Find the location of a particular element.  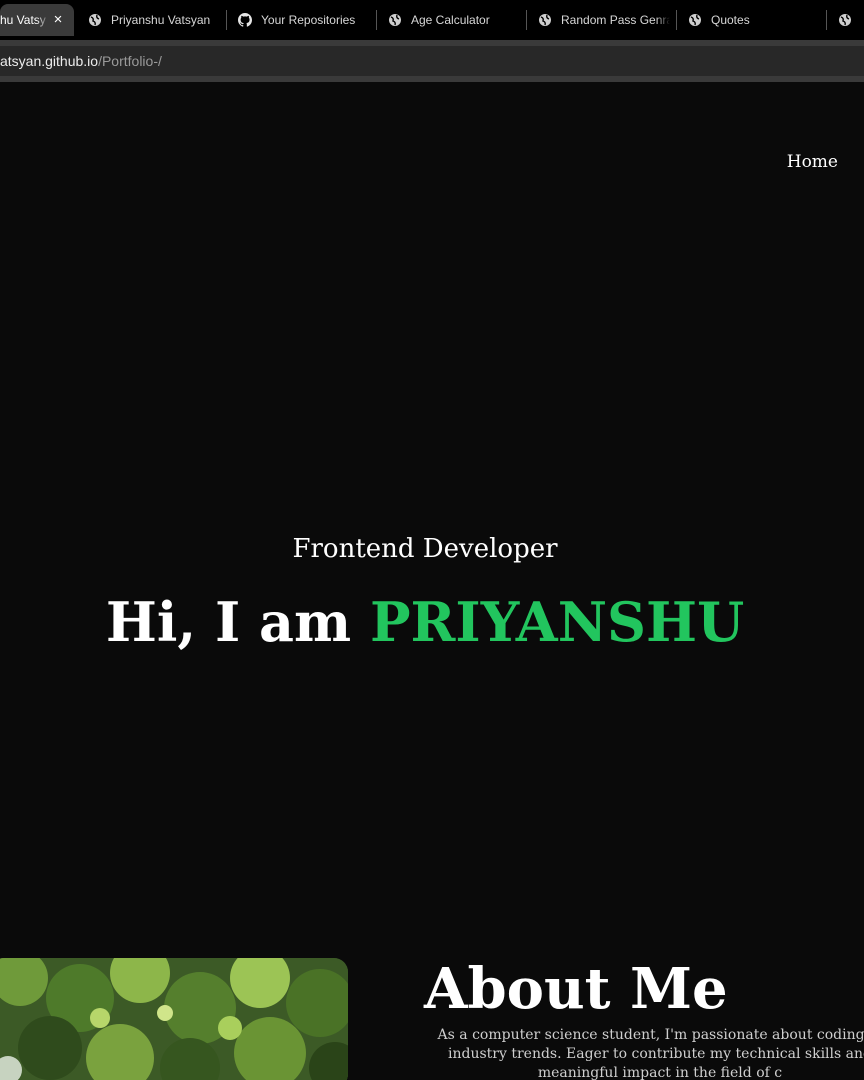

tab-random-pass-generator: Random Pass Genra is located at coordinates (604, 20).